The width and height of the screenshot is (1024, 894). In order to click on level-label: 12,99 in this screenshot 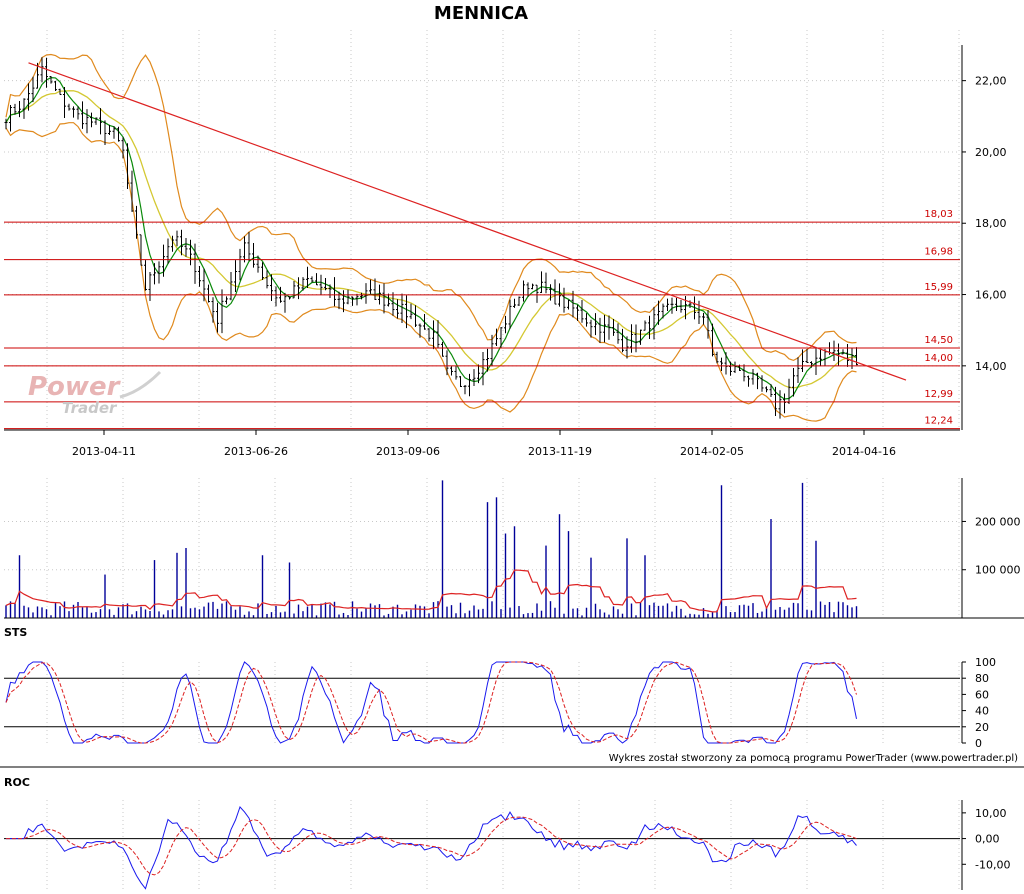, I will do `click(938, 394)`.